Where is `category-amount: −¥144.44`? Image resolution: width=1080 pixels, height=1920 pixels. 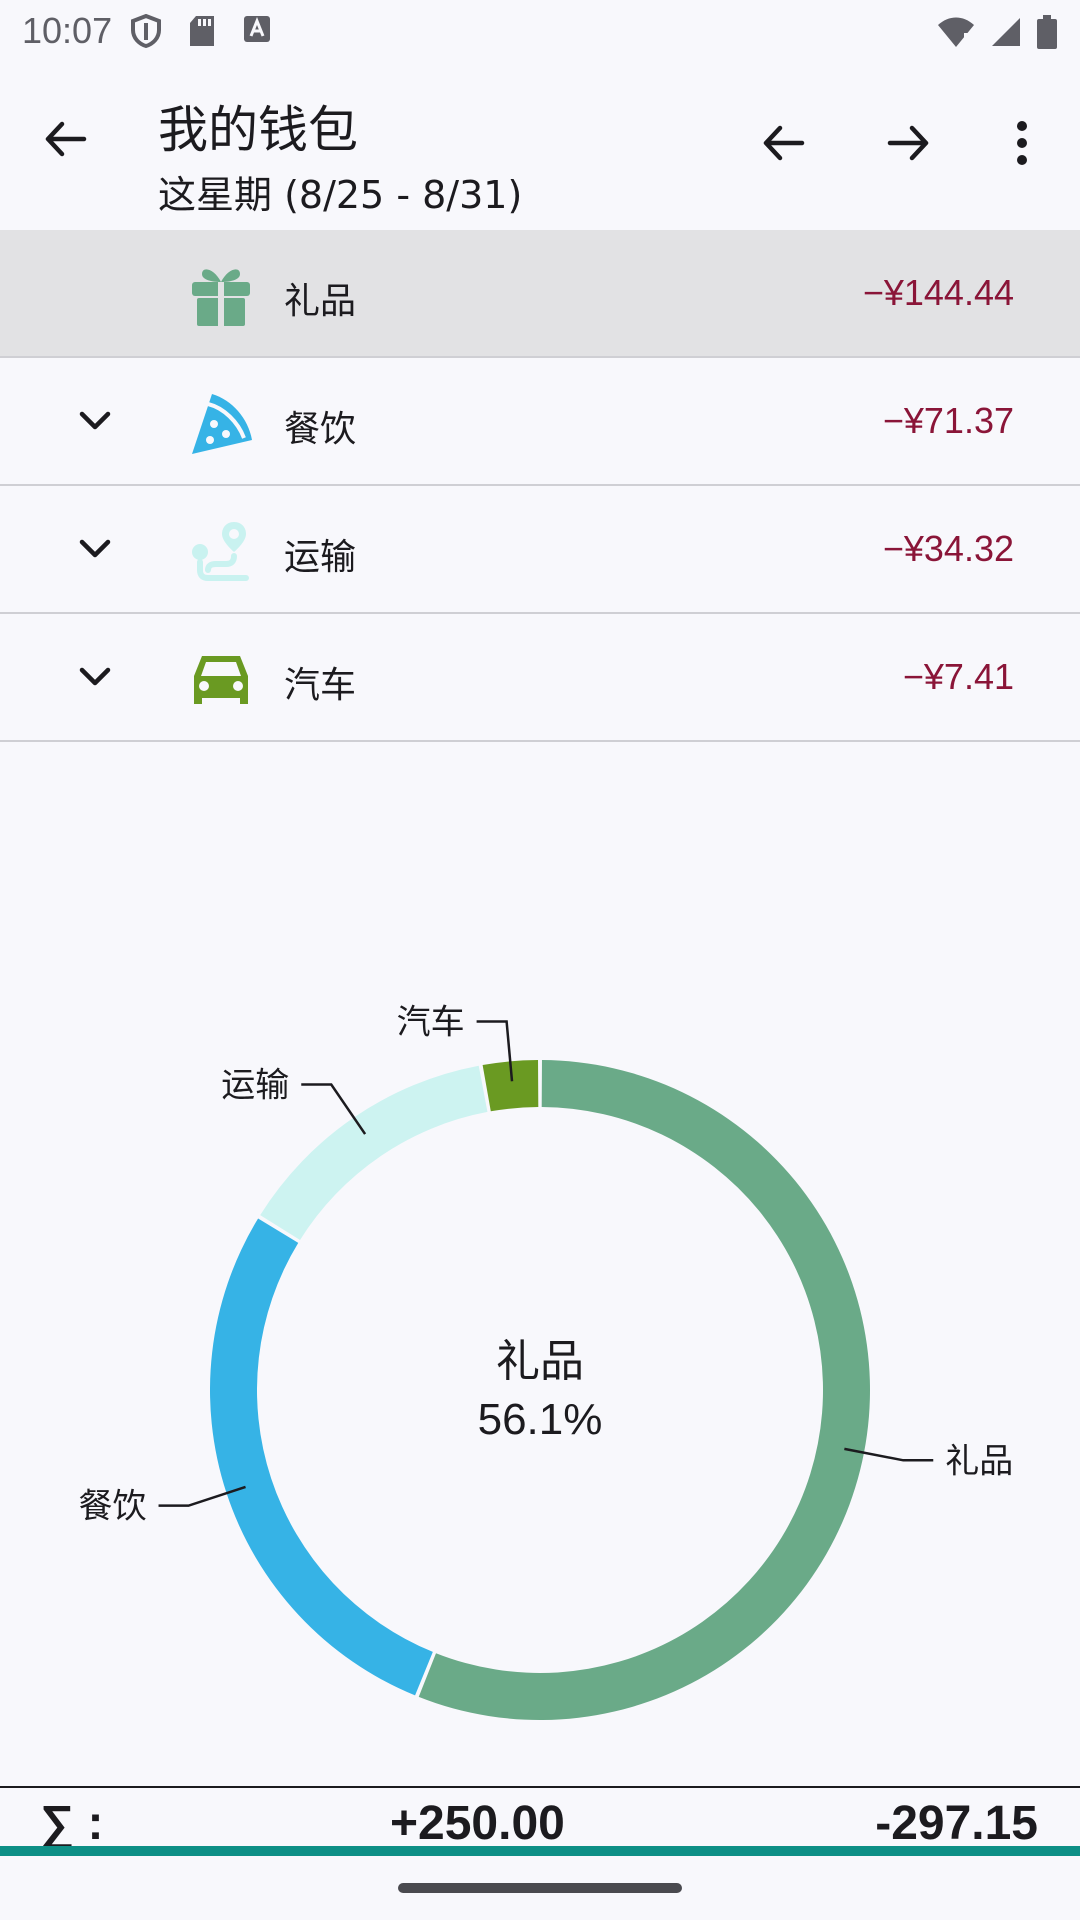 category-amount: −¥144.44 is located at coordinates (938, 292).